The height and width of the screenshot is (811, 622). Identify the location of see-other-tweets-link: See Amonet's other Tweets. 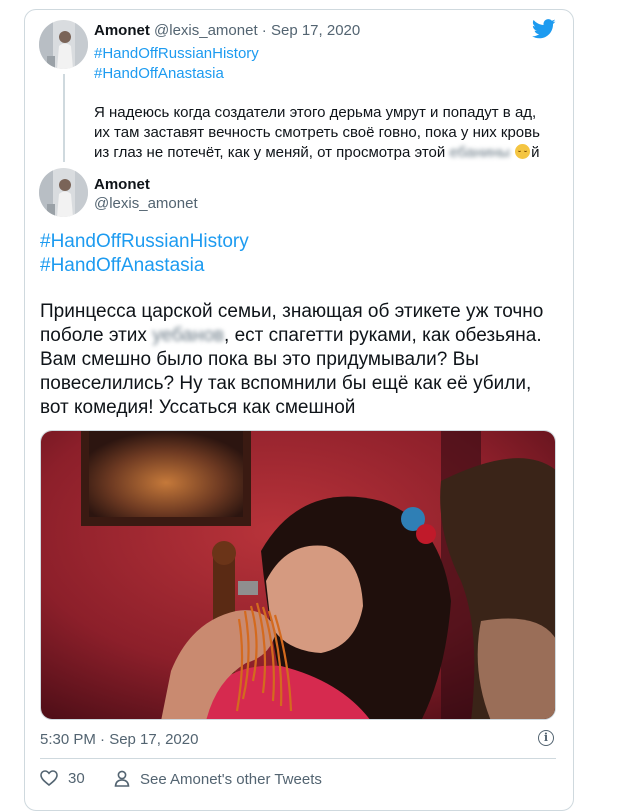
(218, 779).